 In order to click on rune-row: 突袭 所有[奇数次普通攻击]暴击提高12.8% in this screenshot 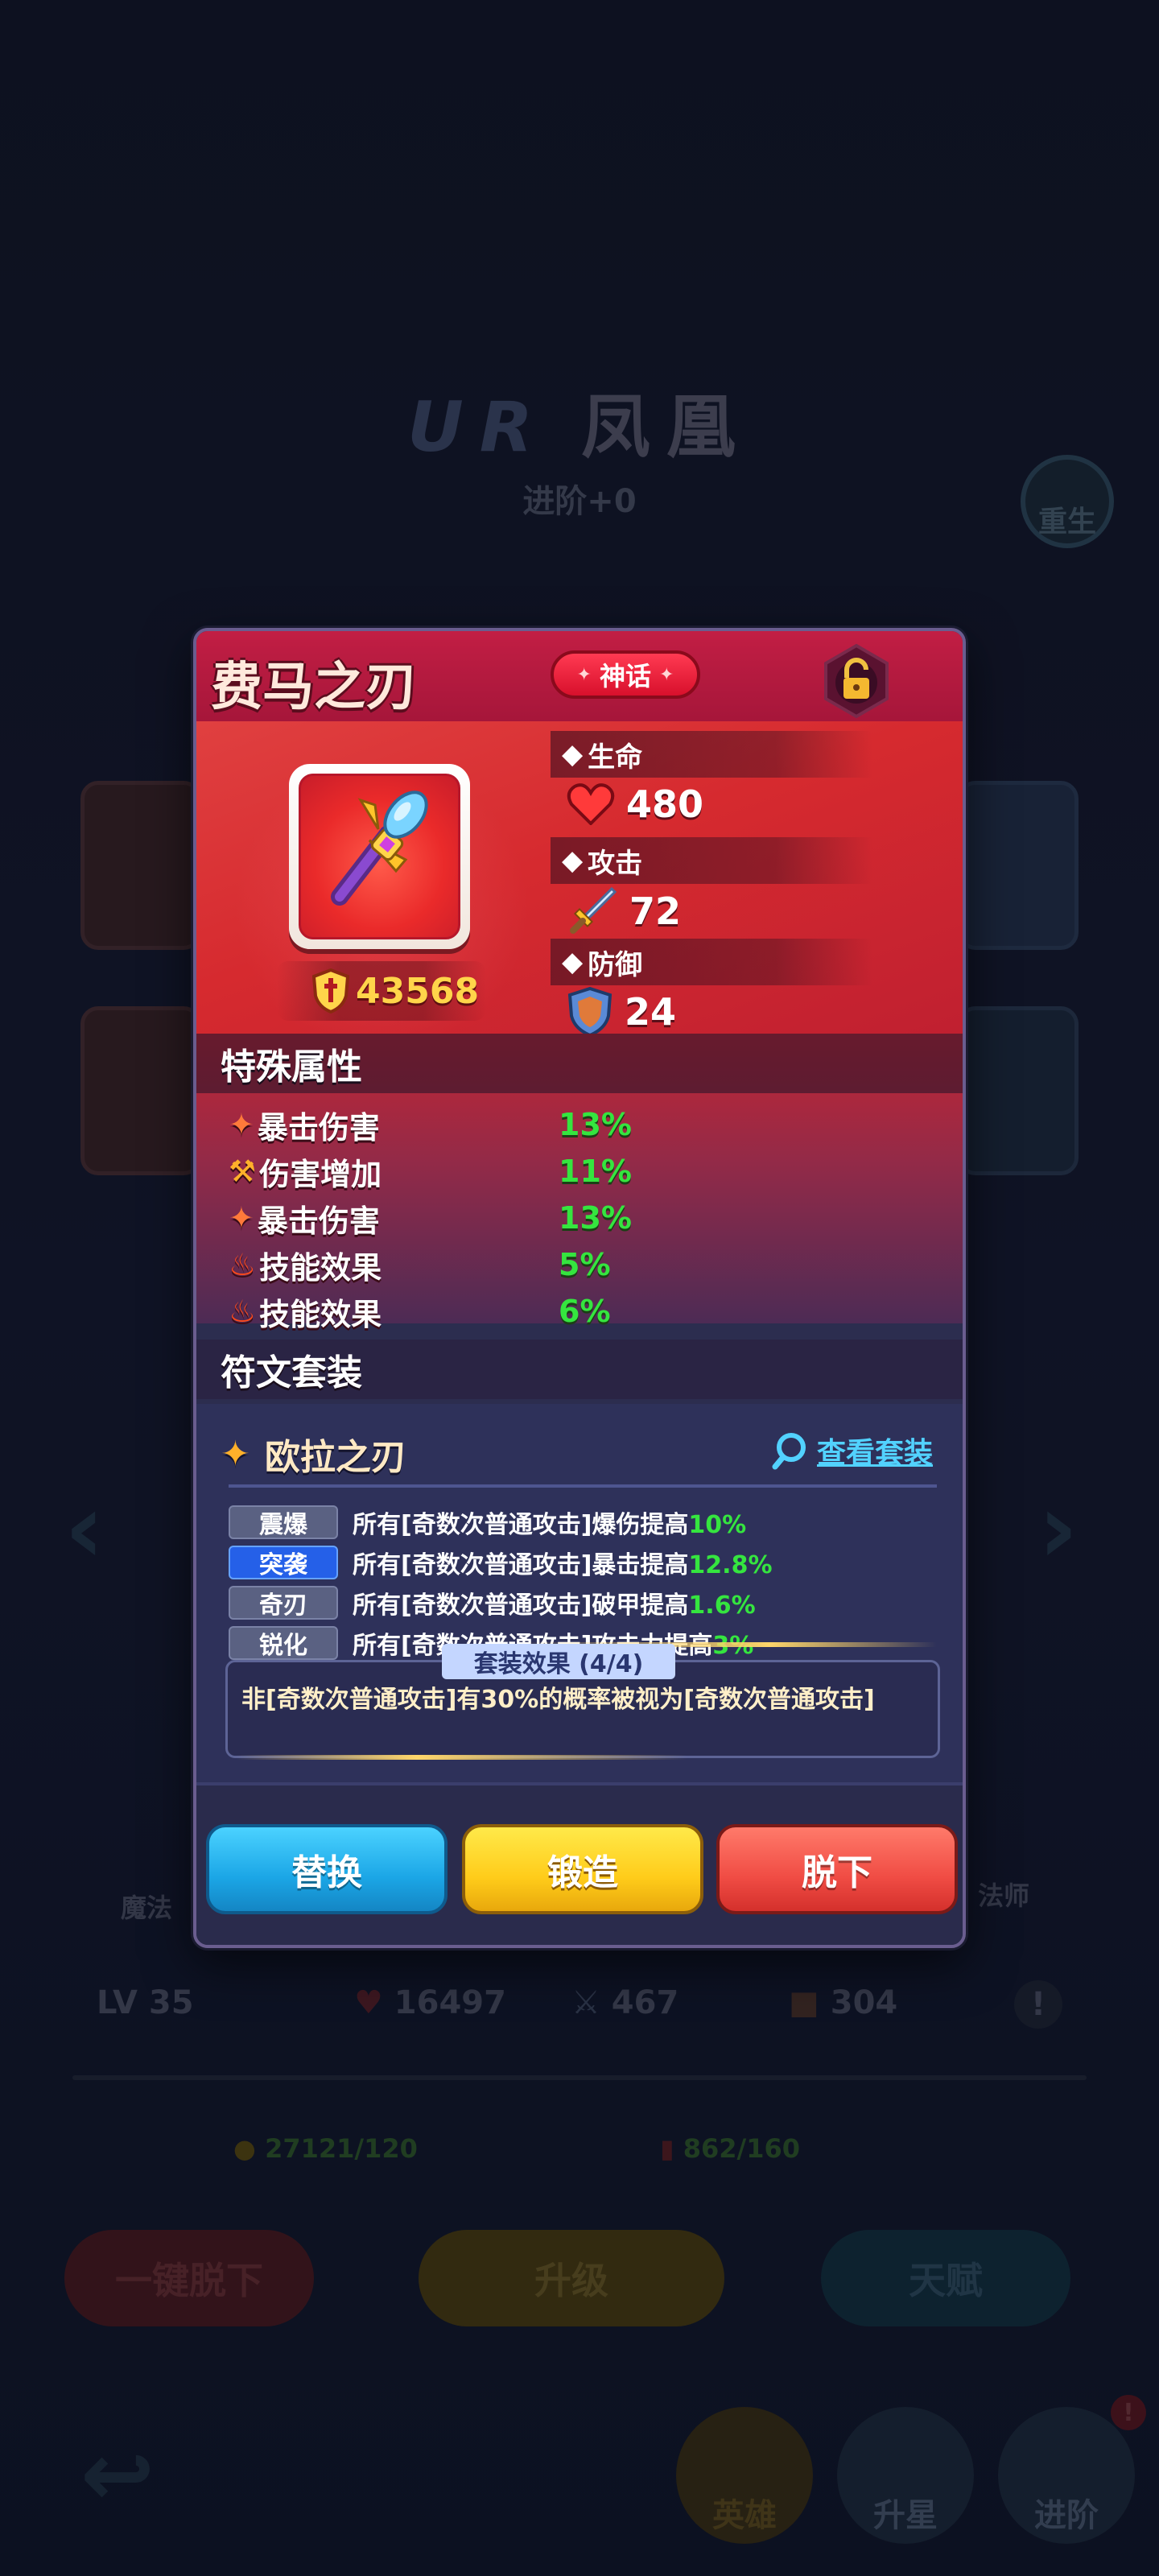, I will do `click(583, 1562)`.